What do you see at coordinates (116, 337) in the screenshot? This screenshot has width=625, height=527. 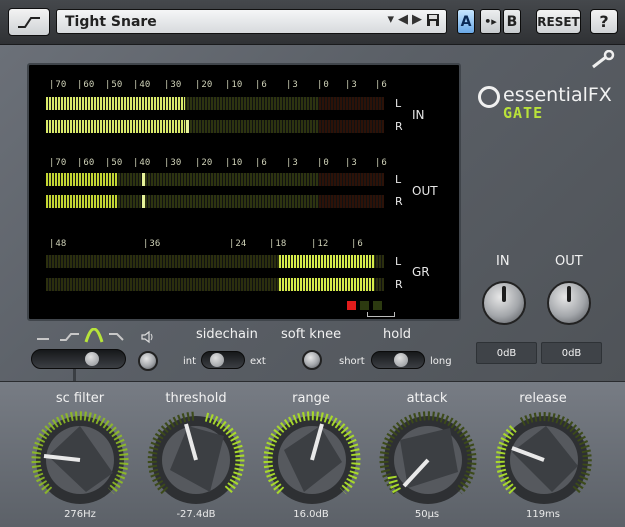 I see `filter-lowpass-icon` at bounding box center [116, 337].